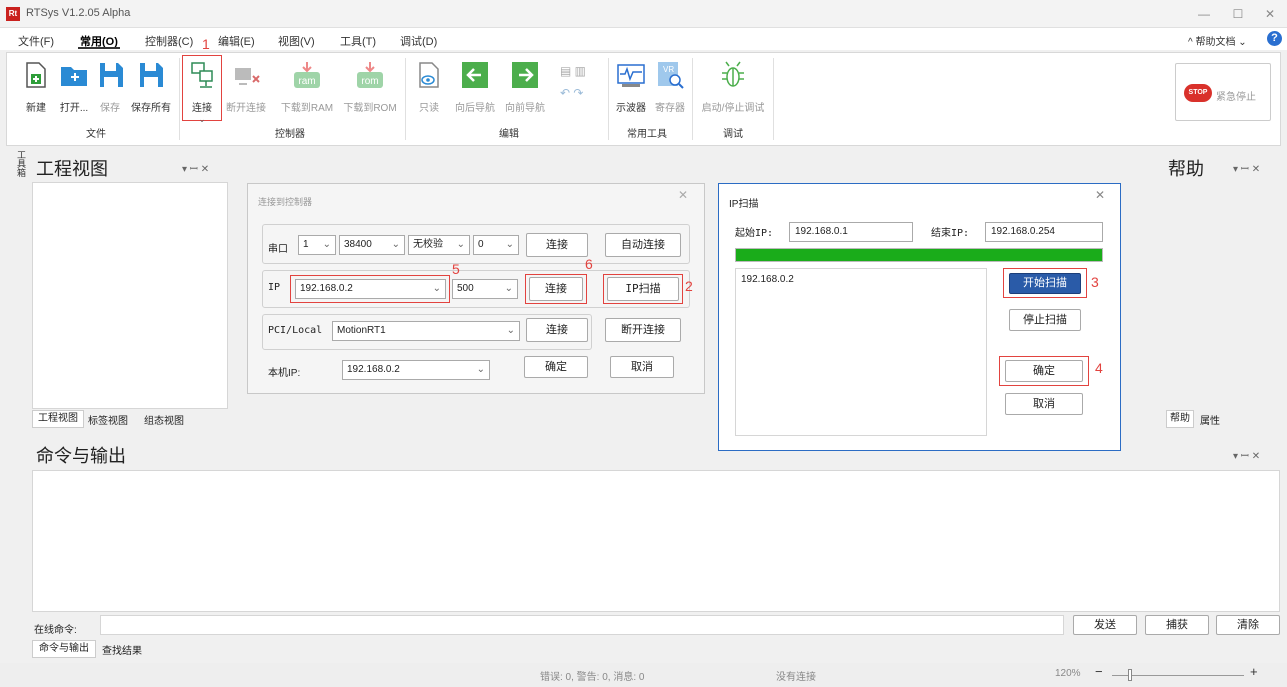 The height and width of the screenshot is (687, 1287). I want to click on start-ip-input: 192.168.0.1, so click(851, 232).